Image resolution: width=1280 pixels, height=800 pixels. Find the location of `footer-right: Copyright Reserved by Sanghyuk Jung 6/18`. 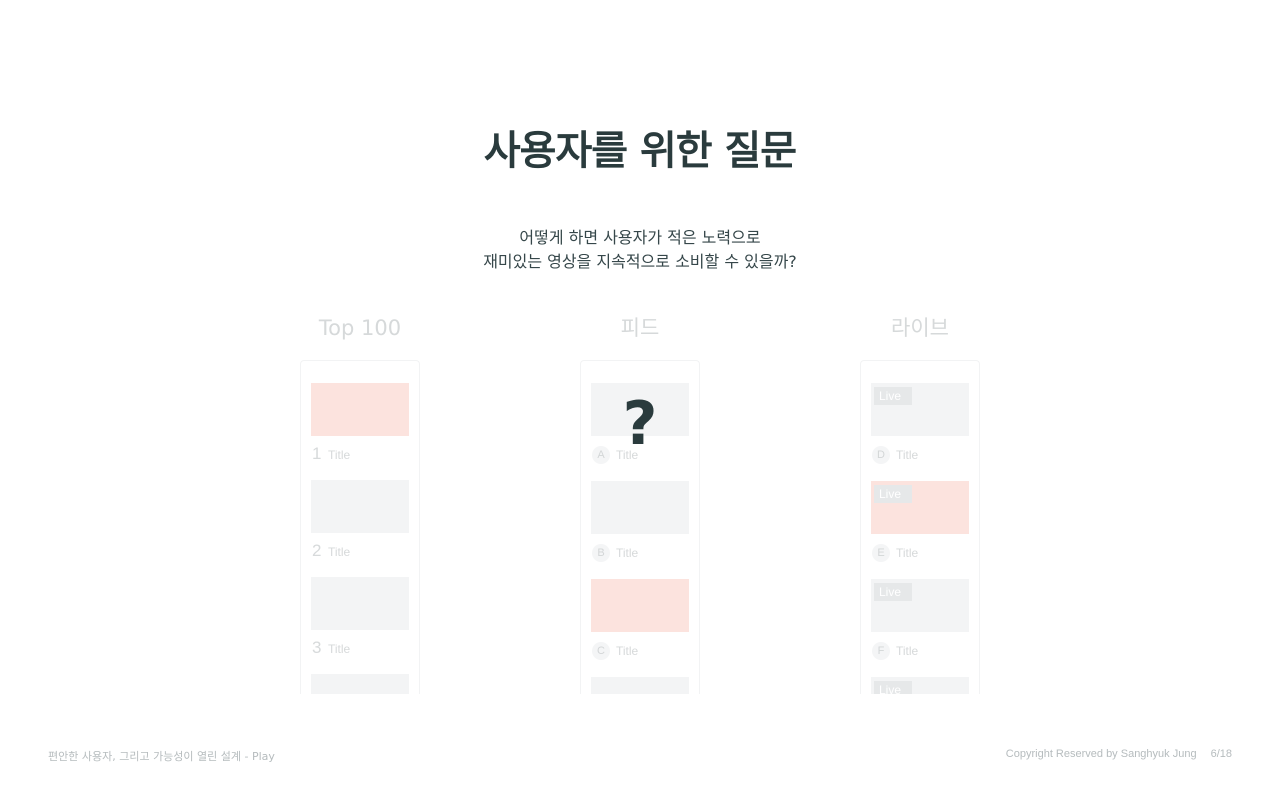

footer-right: Copyright Reserved by Sanghyuk Jung 6/18 is located at coordinates (1112, 754).